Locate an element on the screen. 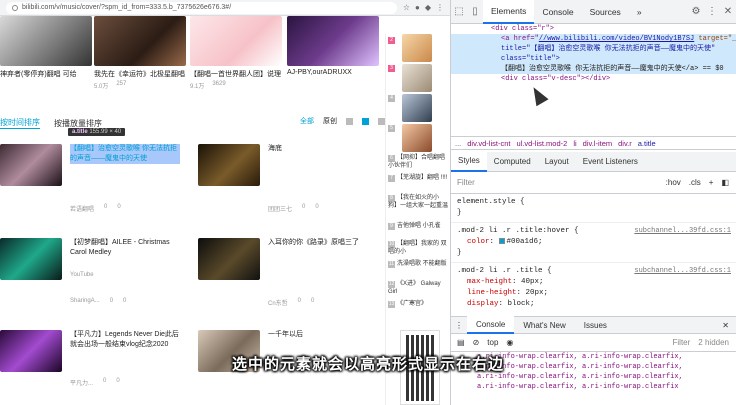  more-tabs-button: » is located at coordinates (639, 12).